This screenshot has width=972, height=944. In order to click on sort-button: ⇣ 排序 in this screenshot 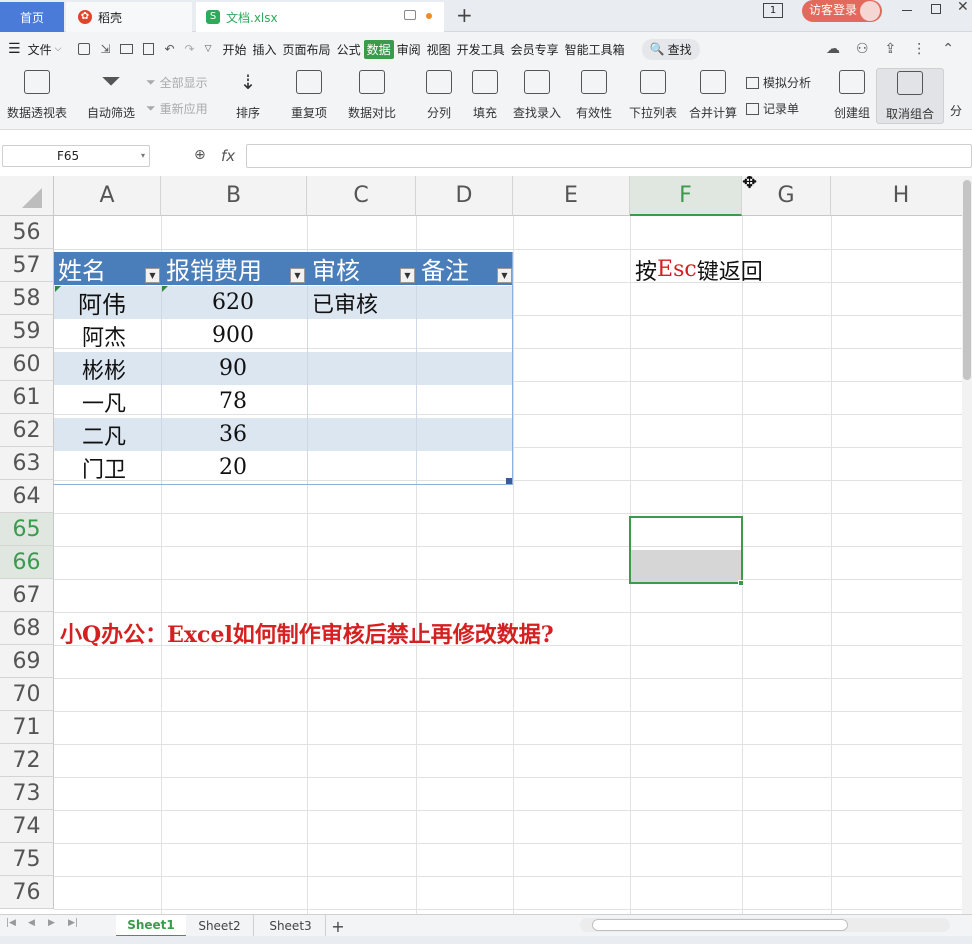, I will do `click(248, 95)`.